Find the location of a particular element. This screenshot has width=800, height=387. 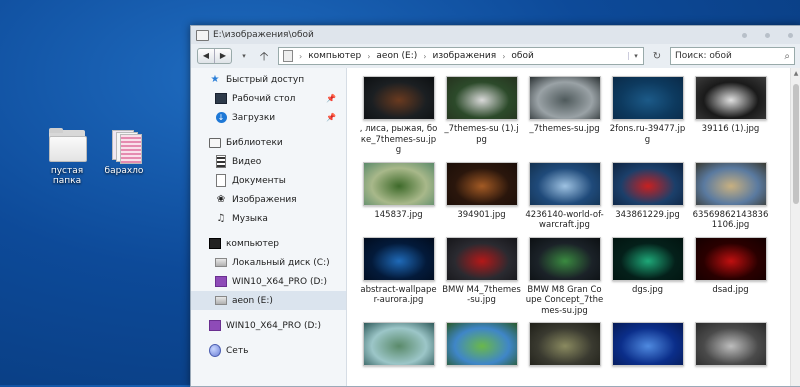

sidebar-item-libraries: Библиотеки is located at coordinates (268, 142).